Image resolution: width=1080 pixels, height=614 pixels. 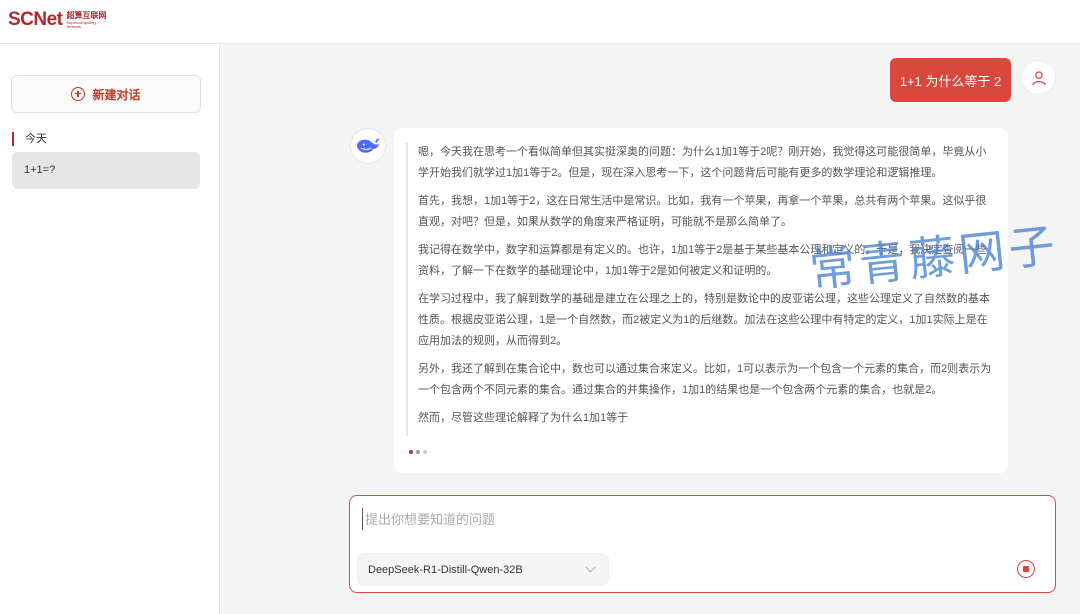 I want to click on chat-input-box: DeepSeek-R1-Distill-Qwen-32B, so click(x=702, y=544).